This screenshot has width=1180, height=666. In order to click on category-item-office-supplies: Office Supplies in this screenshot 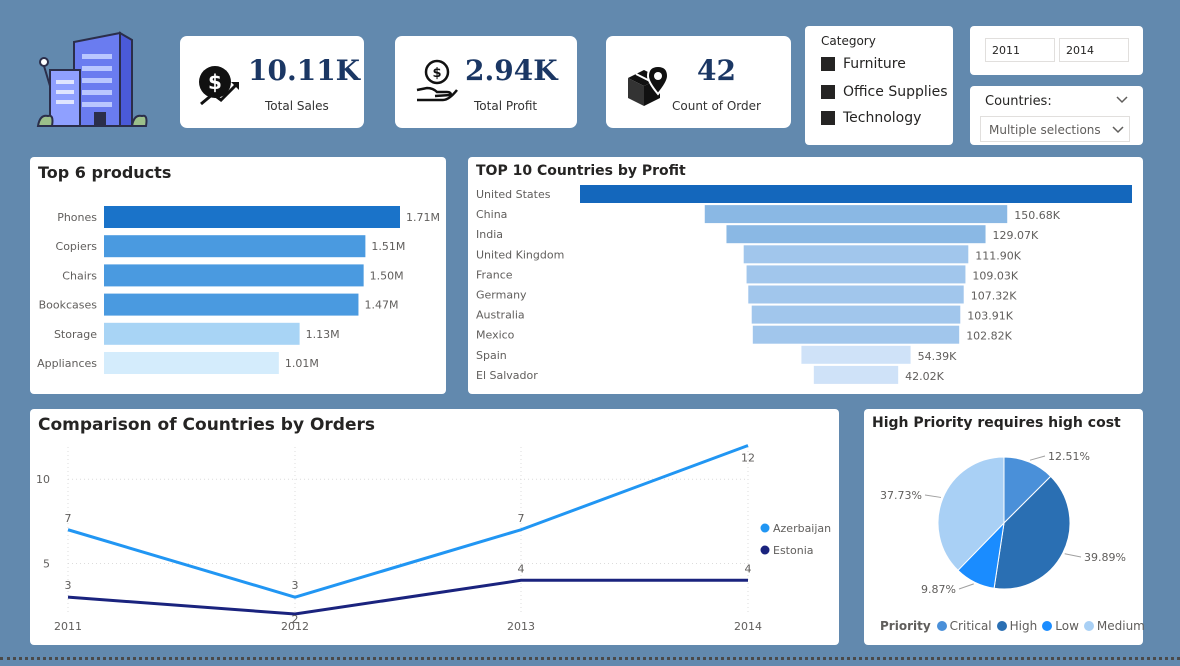, I will do `click(884, 92)`.